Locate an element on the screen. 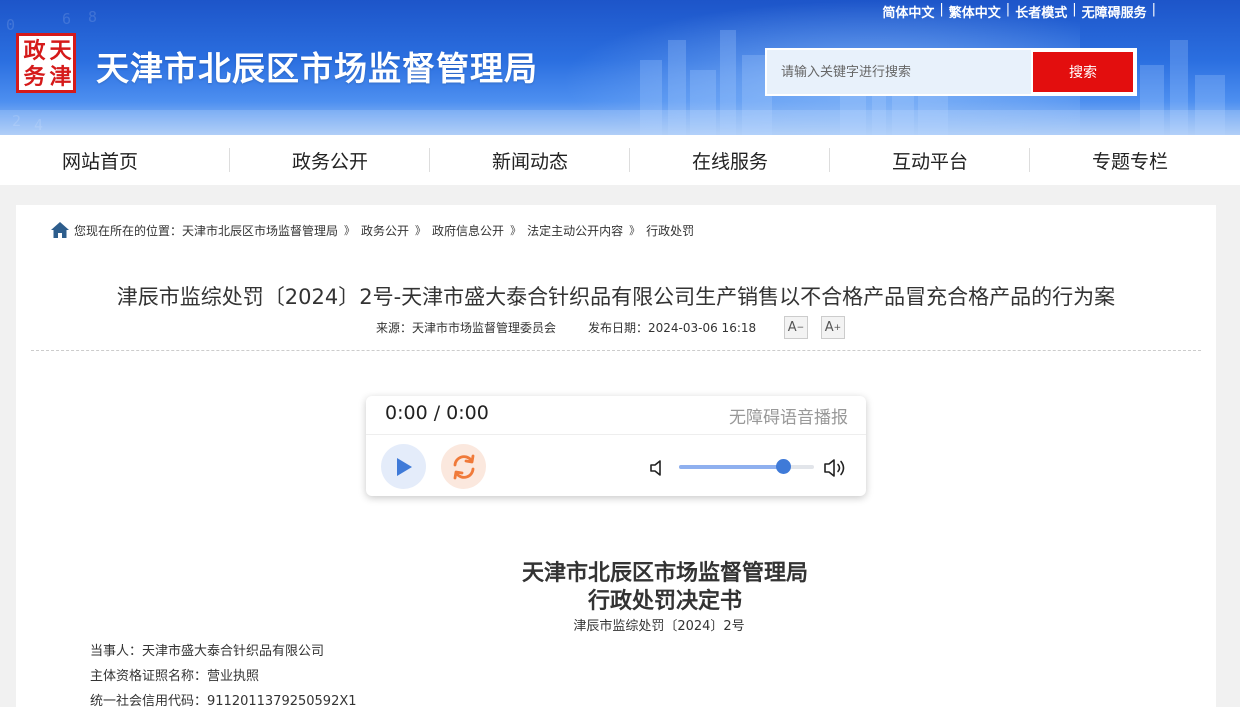  banner-digit: 2 is located at coordinates (17, 121).